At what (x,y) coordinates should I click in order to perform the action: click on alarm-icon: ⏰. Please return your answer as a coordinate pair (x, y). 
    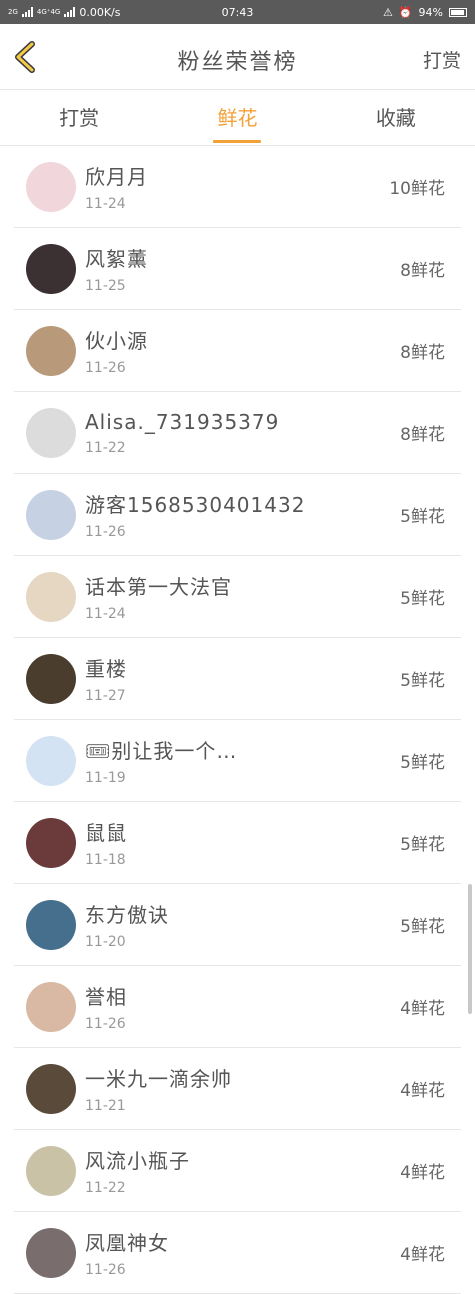
    Looking at the image, I should click on (405, 12).